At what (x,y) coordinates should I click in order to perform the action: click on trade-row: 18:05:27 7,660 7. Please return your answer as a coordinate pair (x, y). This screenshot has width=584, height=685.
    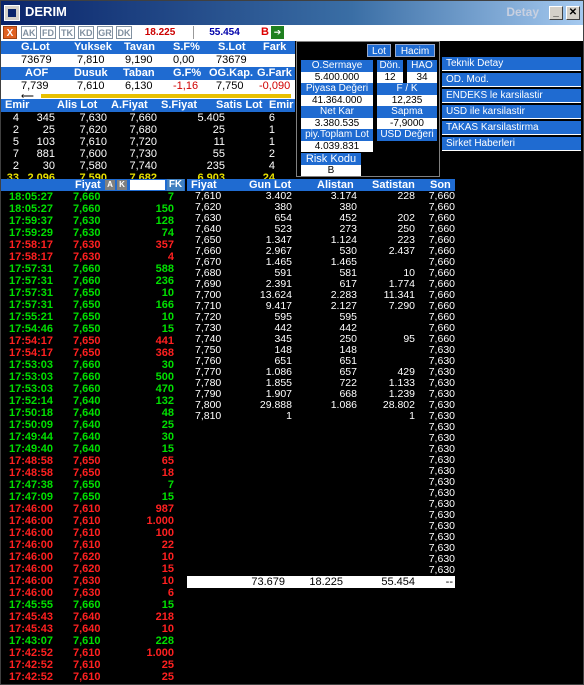
    Looking at the image, I should click on (93, 197).